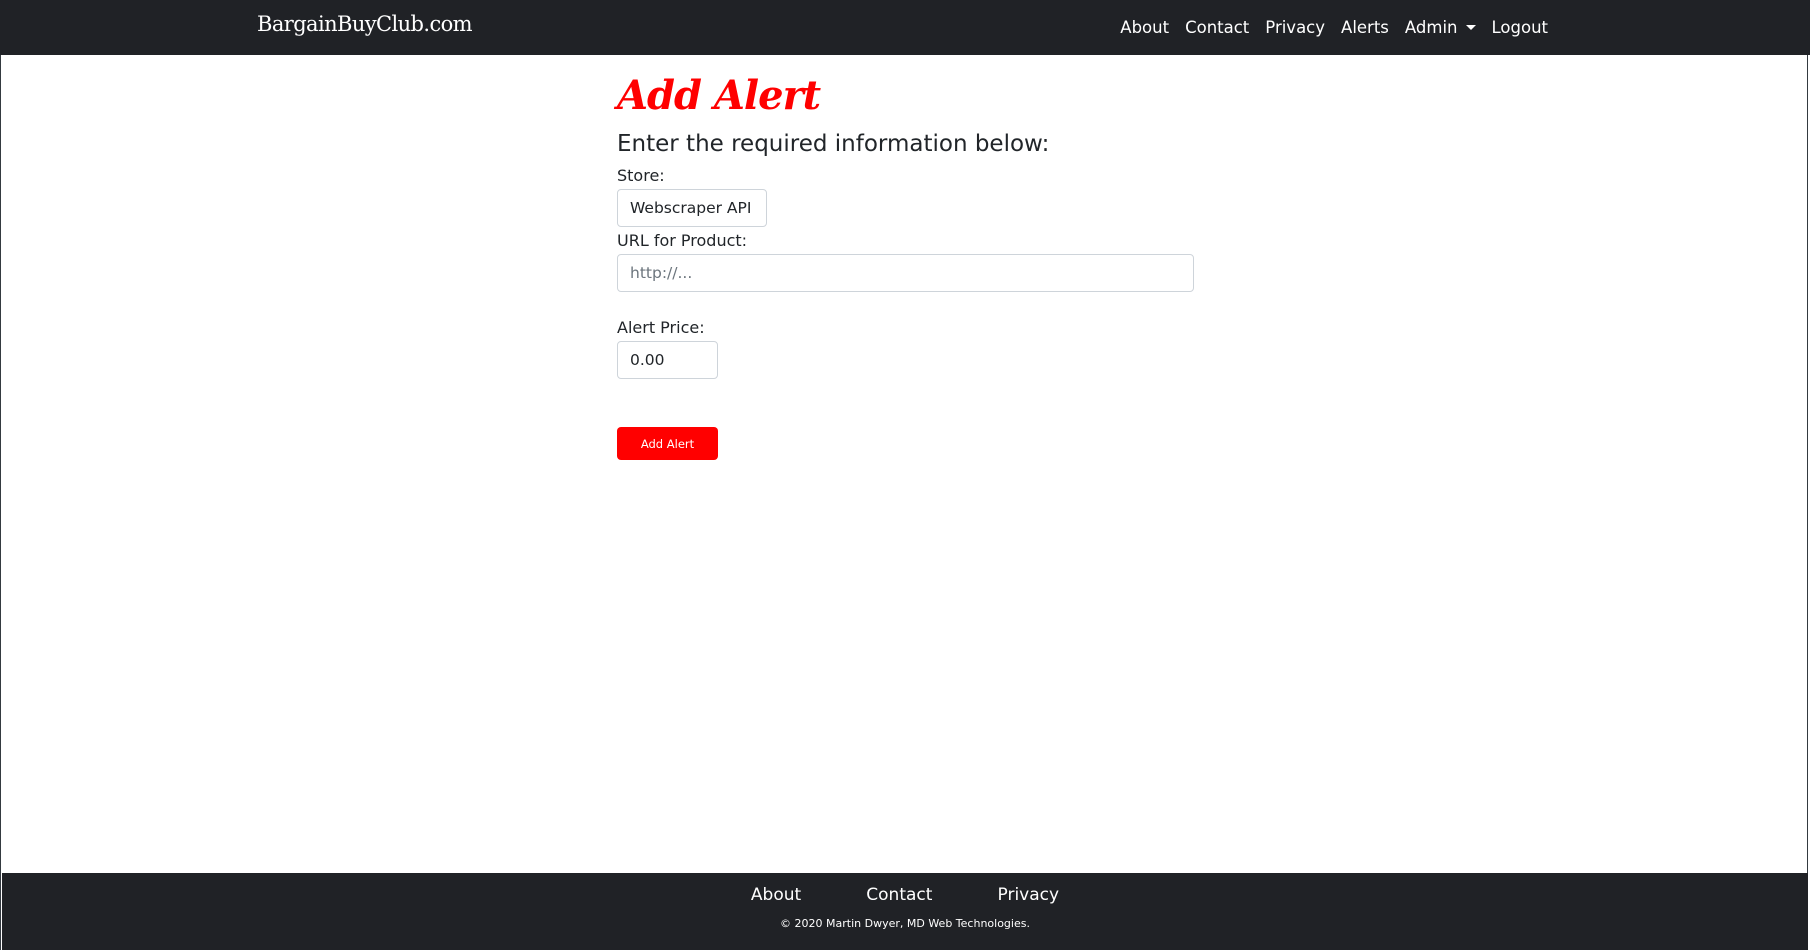 Image resolution: width=1810 pixels, height=951 pixels. I want to click on form-spacer, so click(917, 403).